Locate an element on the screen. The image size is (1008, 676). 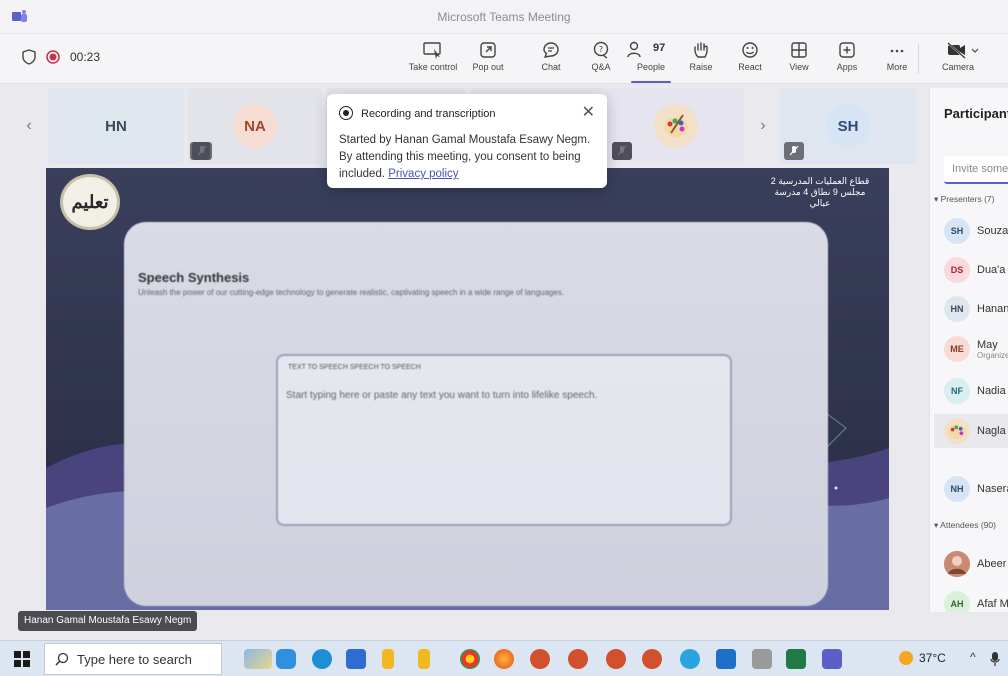
telegram-icon is located at coordinates (690, 659).